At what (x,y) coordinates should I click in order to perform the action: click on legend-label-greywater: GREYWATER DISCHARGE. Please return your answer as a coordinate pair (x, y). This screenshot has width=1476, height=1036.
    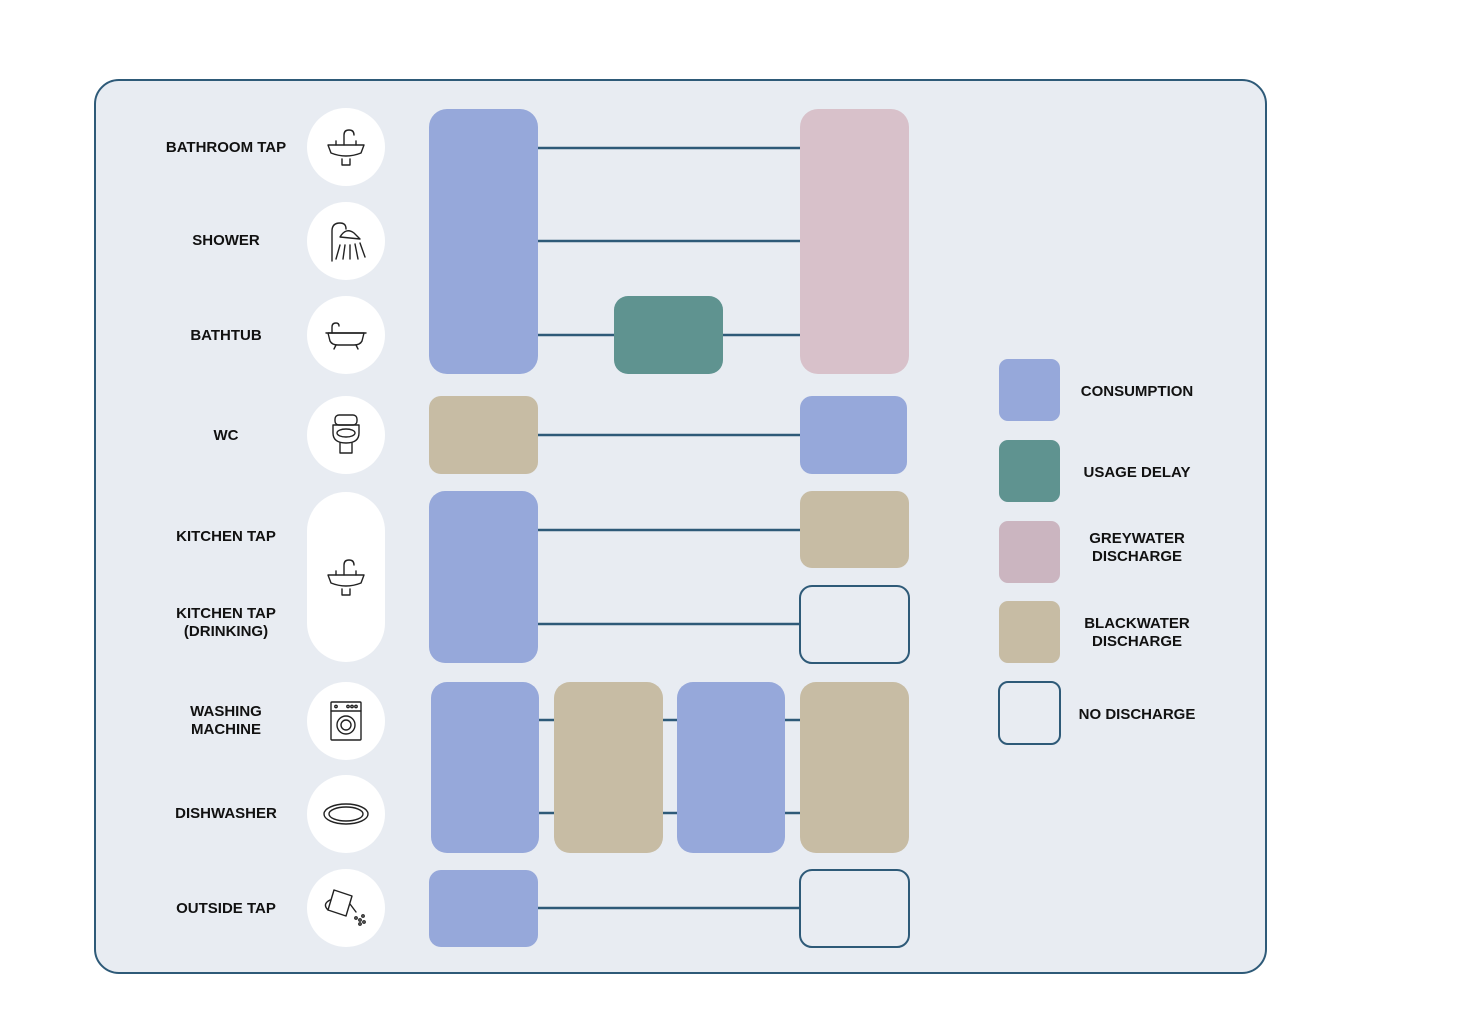
    Looking at the image, I should click on (1137, 547).